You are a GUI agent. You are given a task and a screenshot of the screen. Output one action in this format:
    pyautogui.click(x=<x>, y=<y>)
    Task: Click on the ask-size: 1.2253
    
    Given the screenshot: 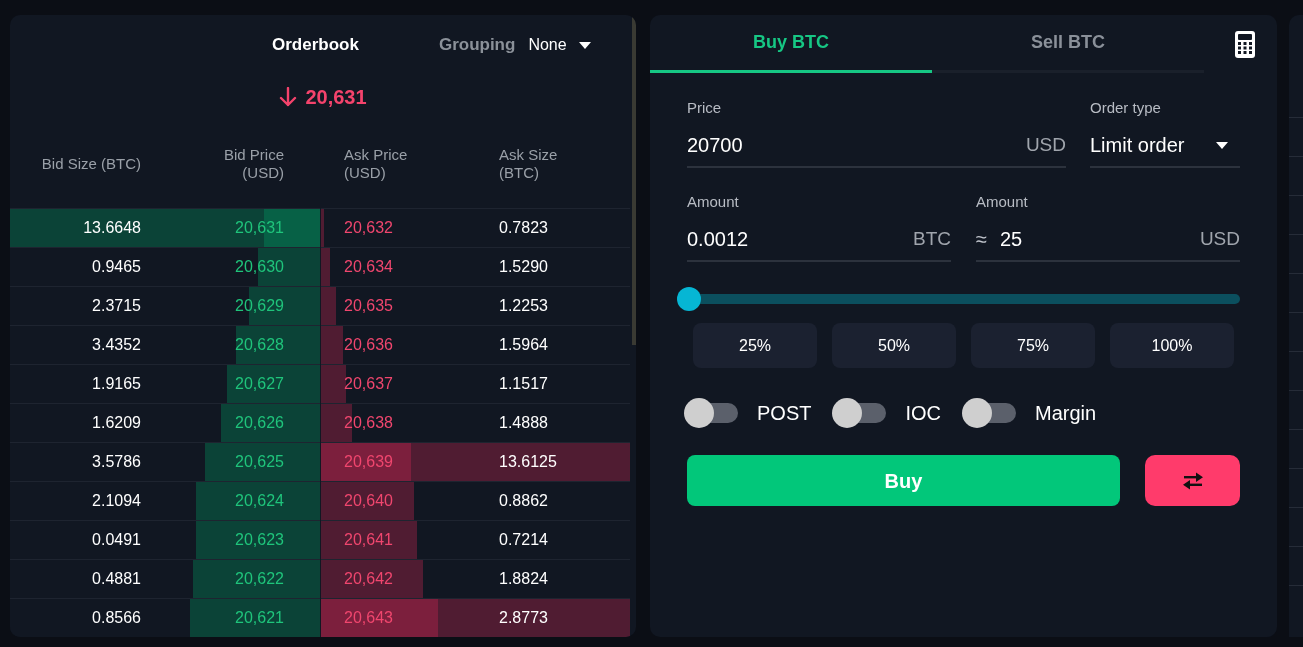 What is the action you would take?
    pyautogui.click(x=523, y=306)
    